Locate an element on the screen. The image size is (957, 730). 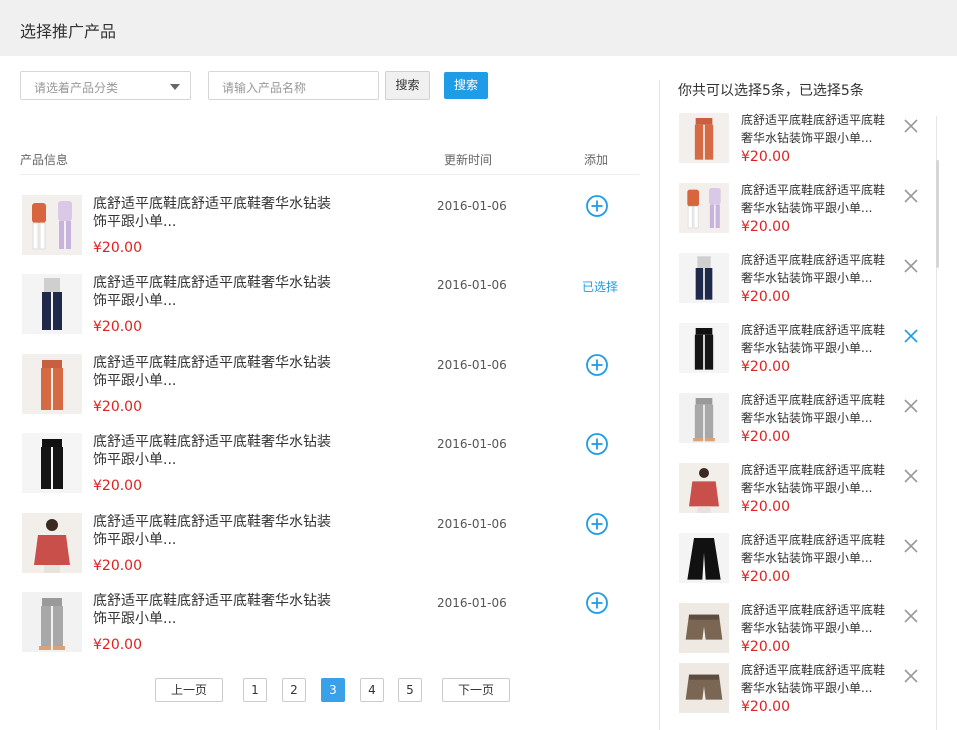
page-3-button: 3 is located at coordinates (333, 690).